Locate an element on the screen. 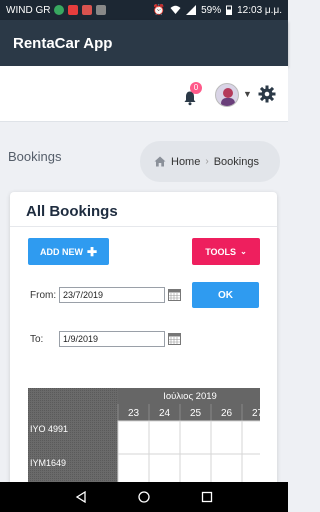 Image resolution: width=320 pixels, height=512 pixels. scheduler-corner is located at coordinates (73, 404).